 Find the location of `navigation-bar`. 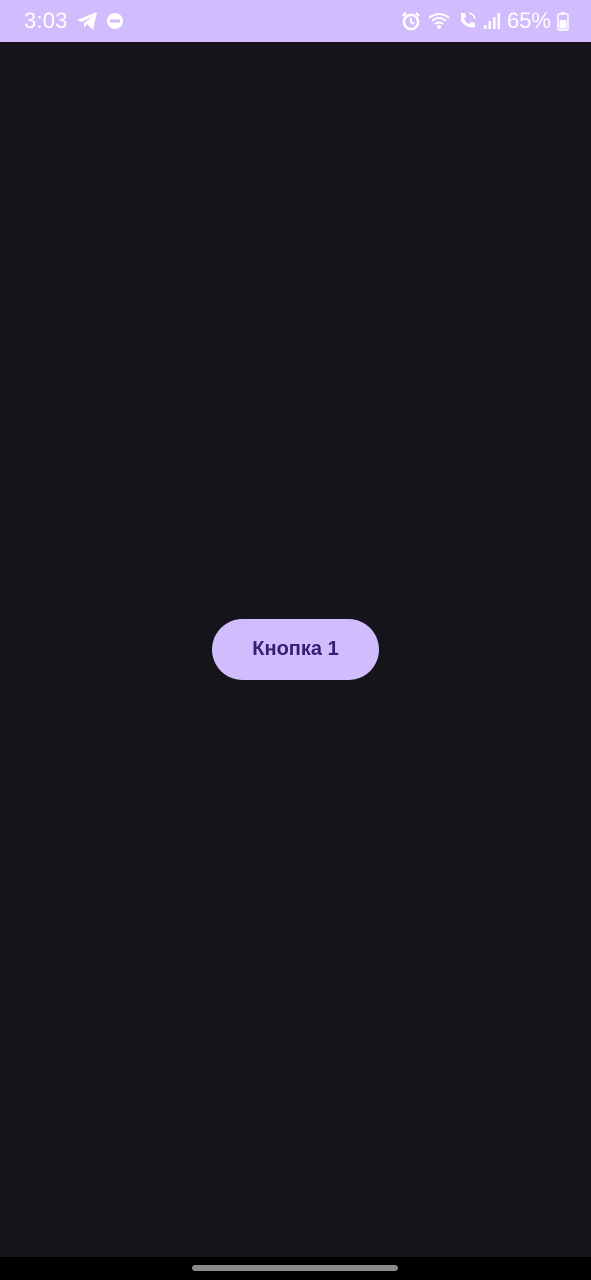

navigation-bar is located at coordinates (295, 1268).